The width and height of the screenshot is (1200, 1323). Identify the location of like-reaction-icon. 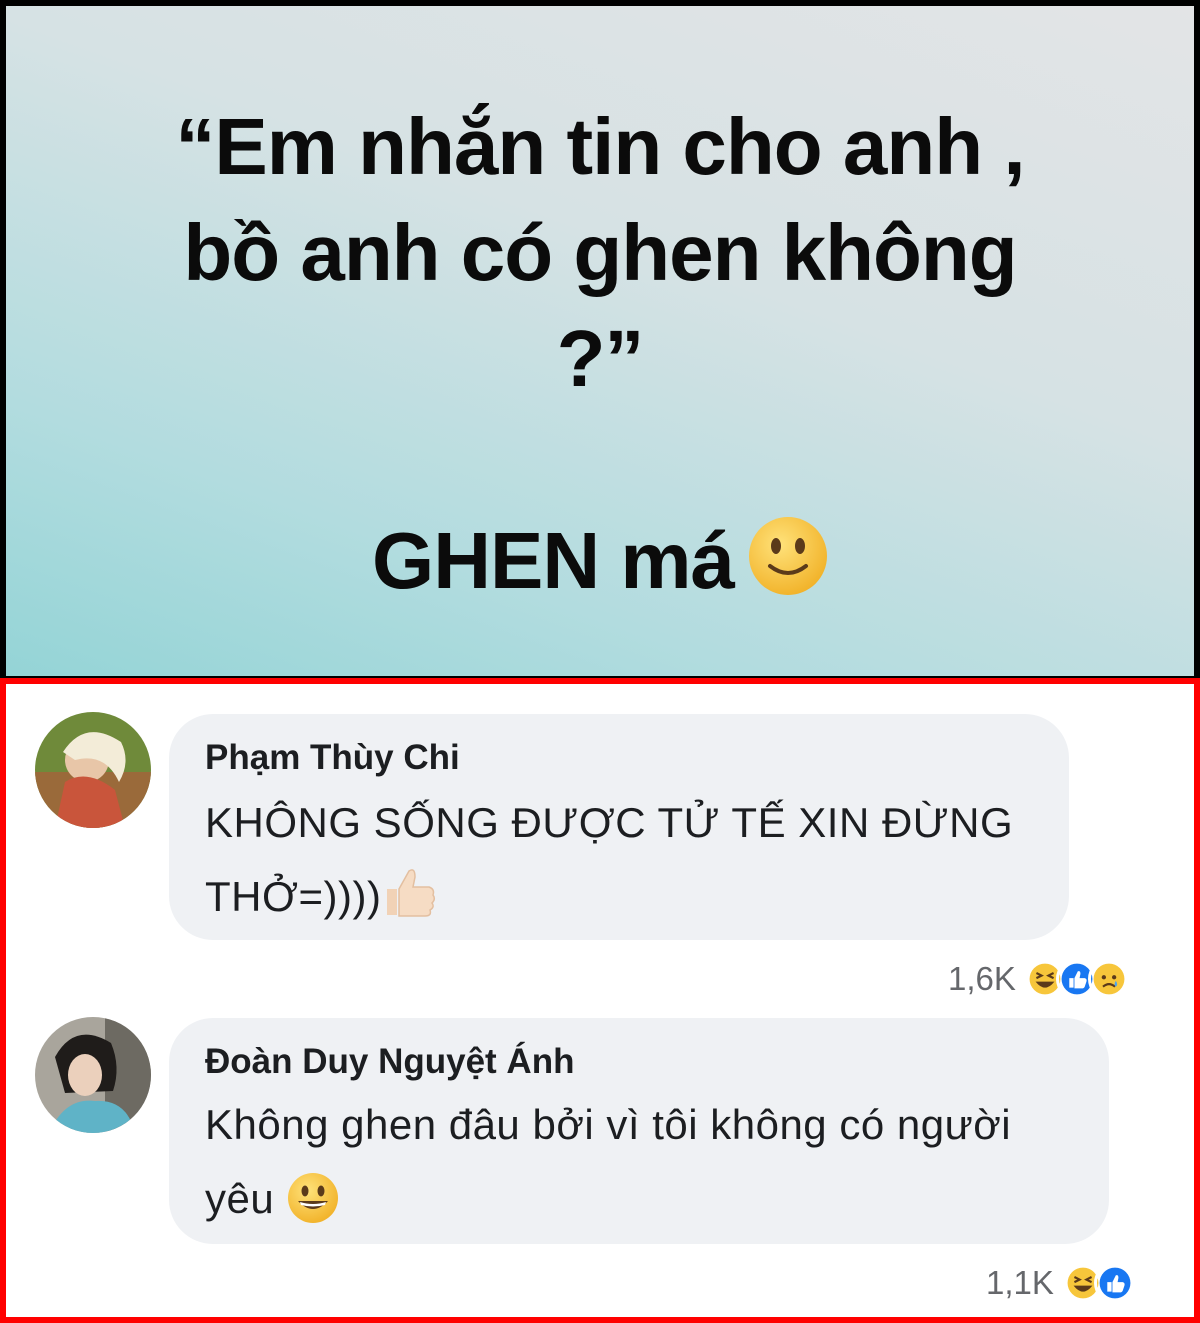
(1114, 1283).